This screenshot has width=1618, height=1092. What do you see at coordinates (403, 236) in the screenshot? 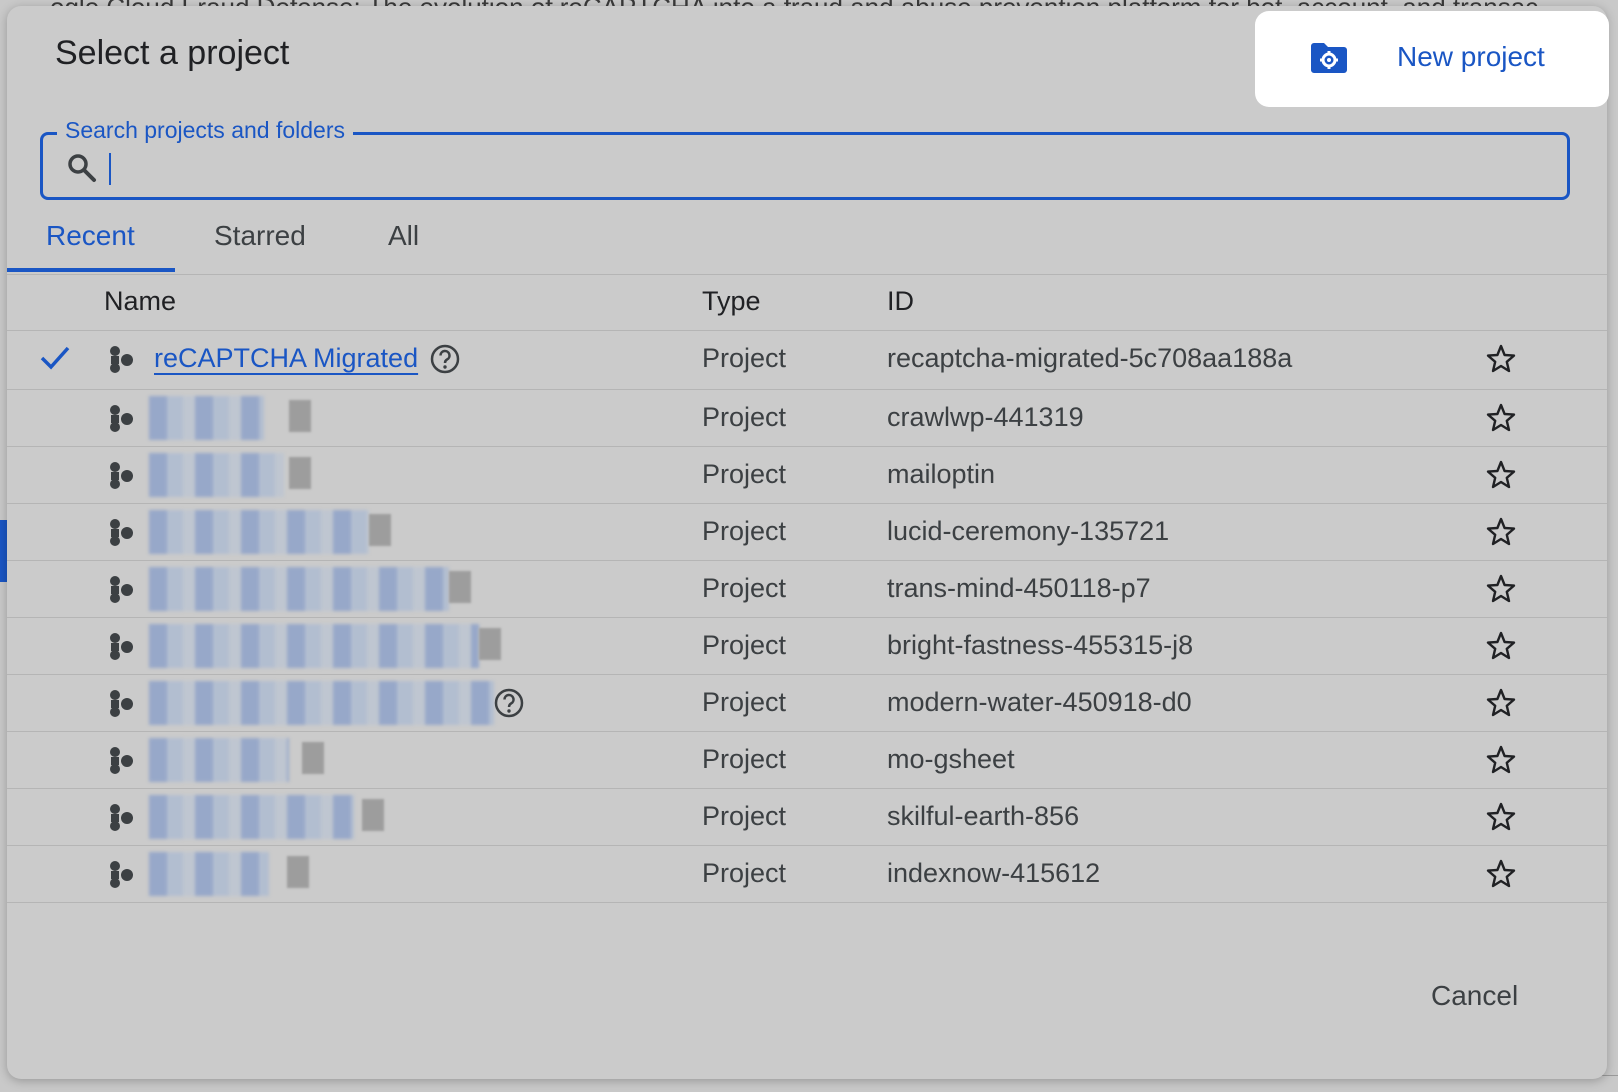
I see `tab-all: All` at bounding box center [403, 236].